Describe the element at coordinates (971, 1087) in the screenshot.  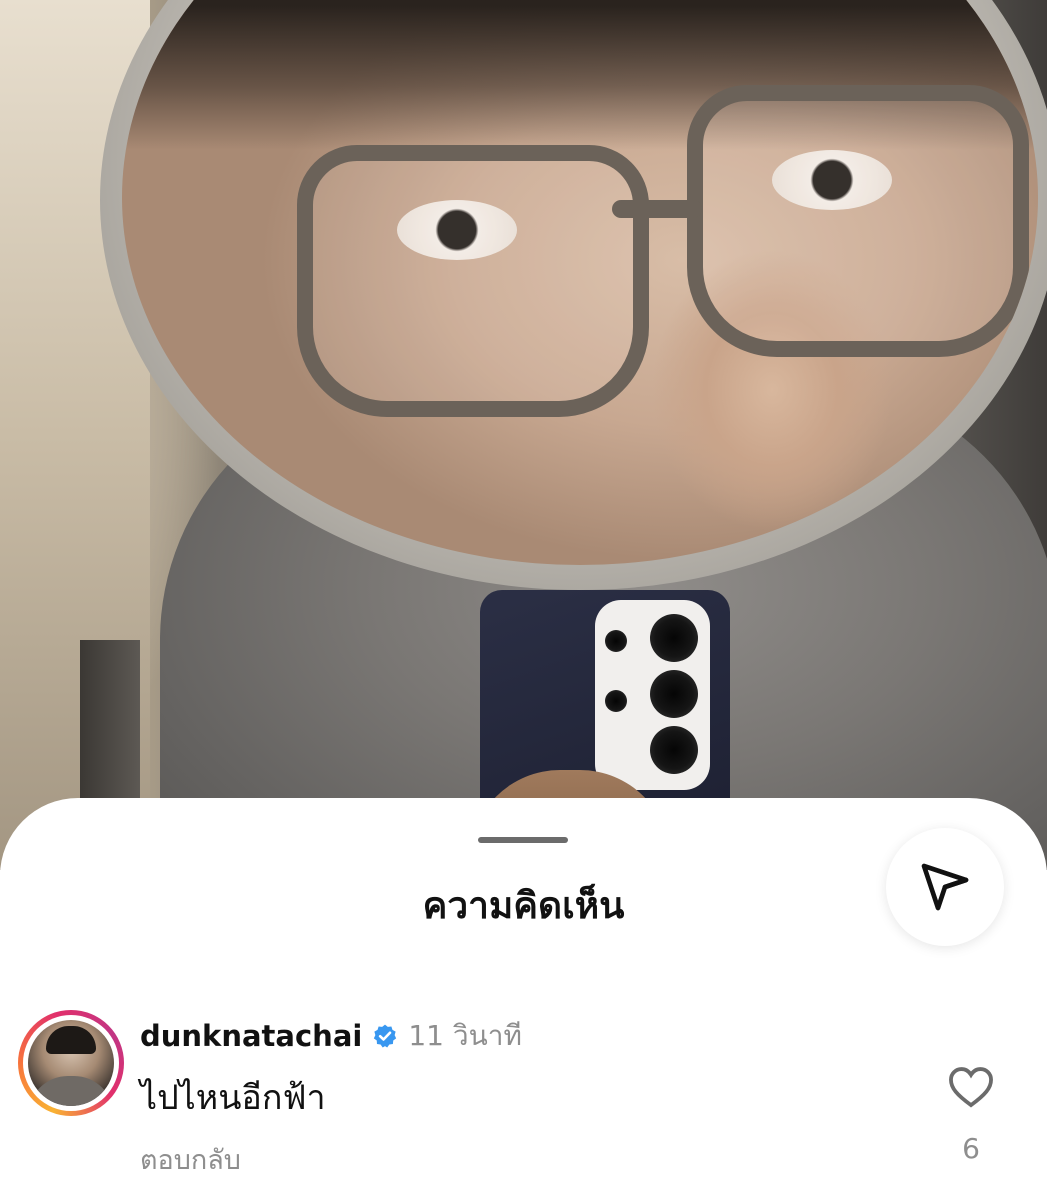
I see `heart-icon` at that location.